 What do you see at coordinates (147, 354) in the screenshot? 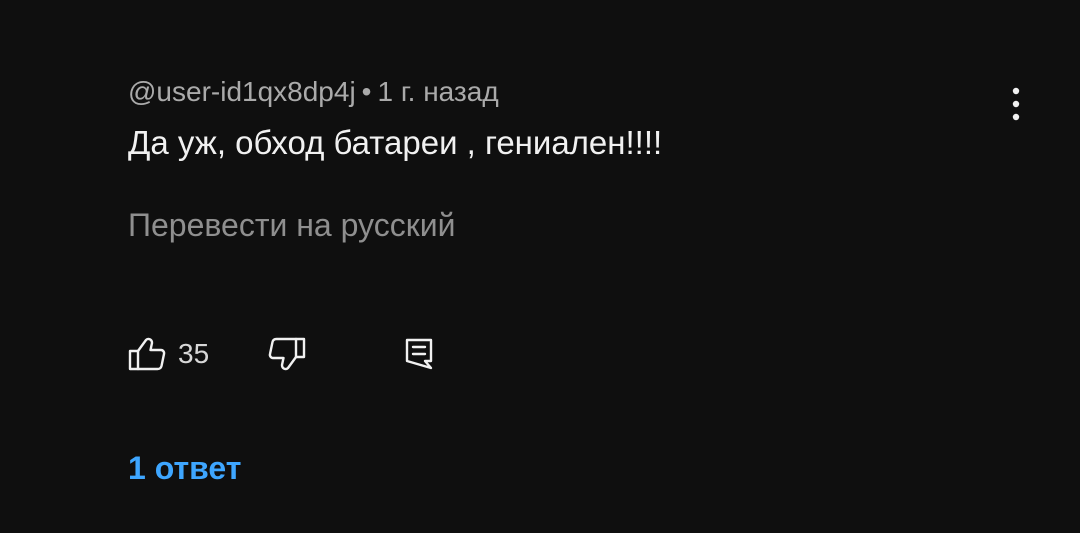
I see `thumbs-up-icon` at bounding box center [147, 354].